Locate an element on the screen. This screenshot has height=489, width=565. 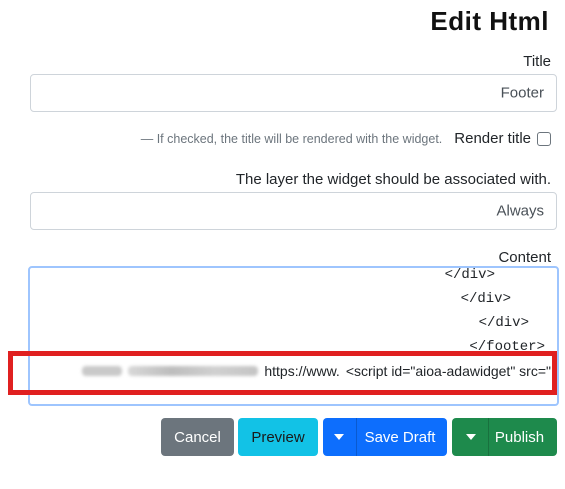
page-title: Edit Html is located at coordinates (489, 21).